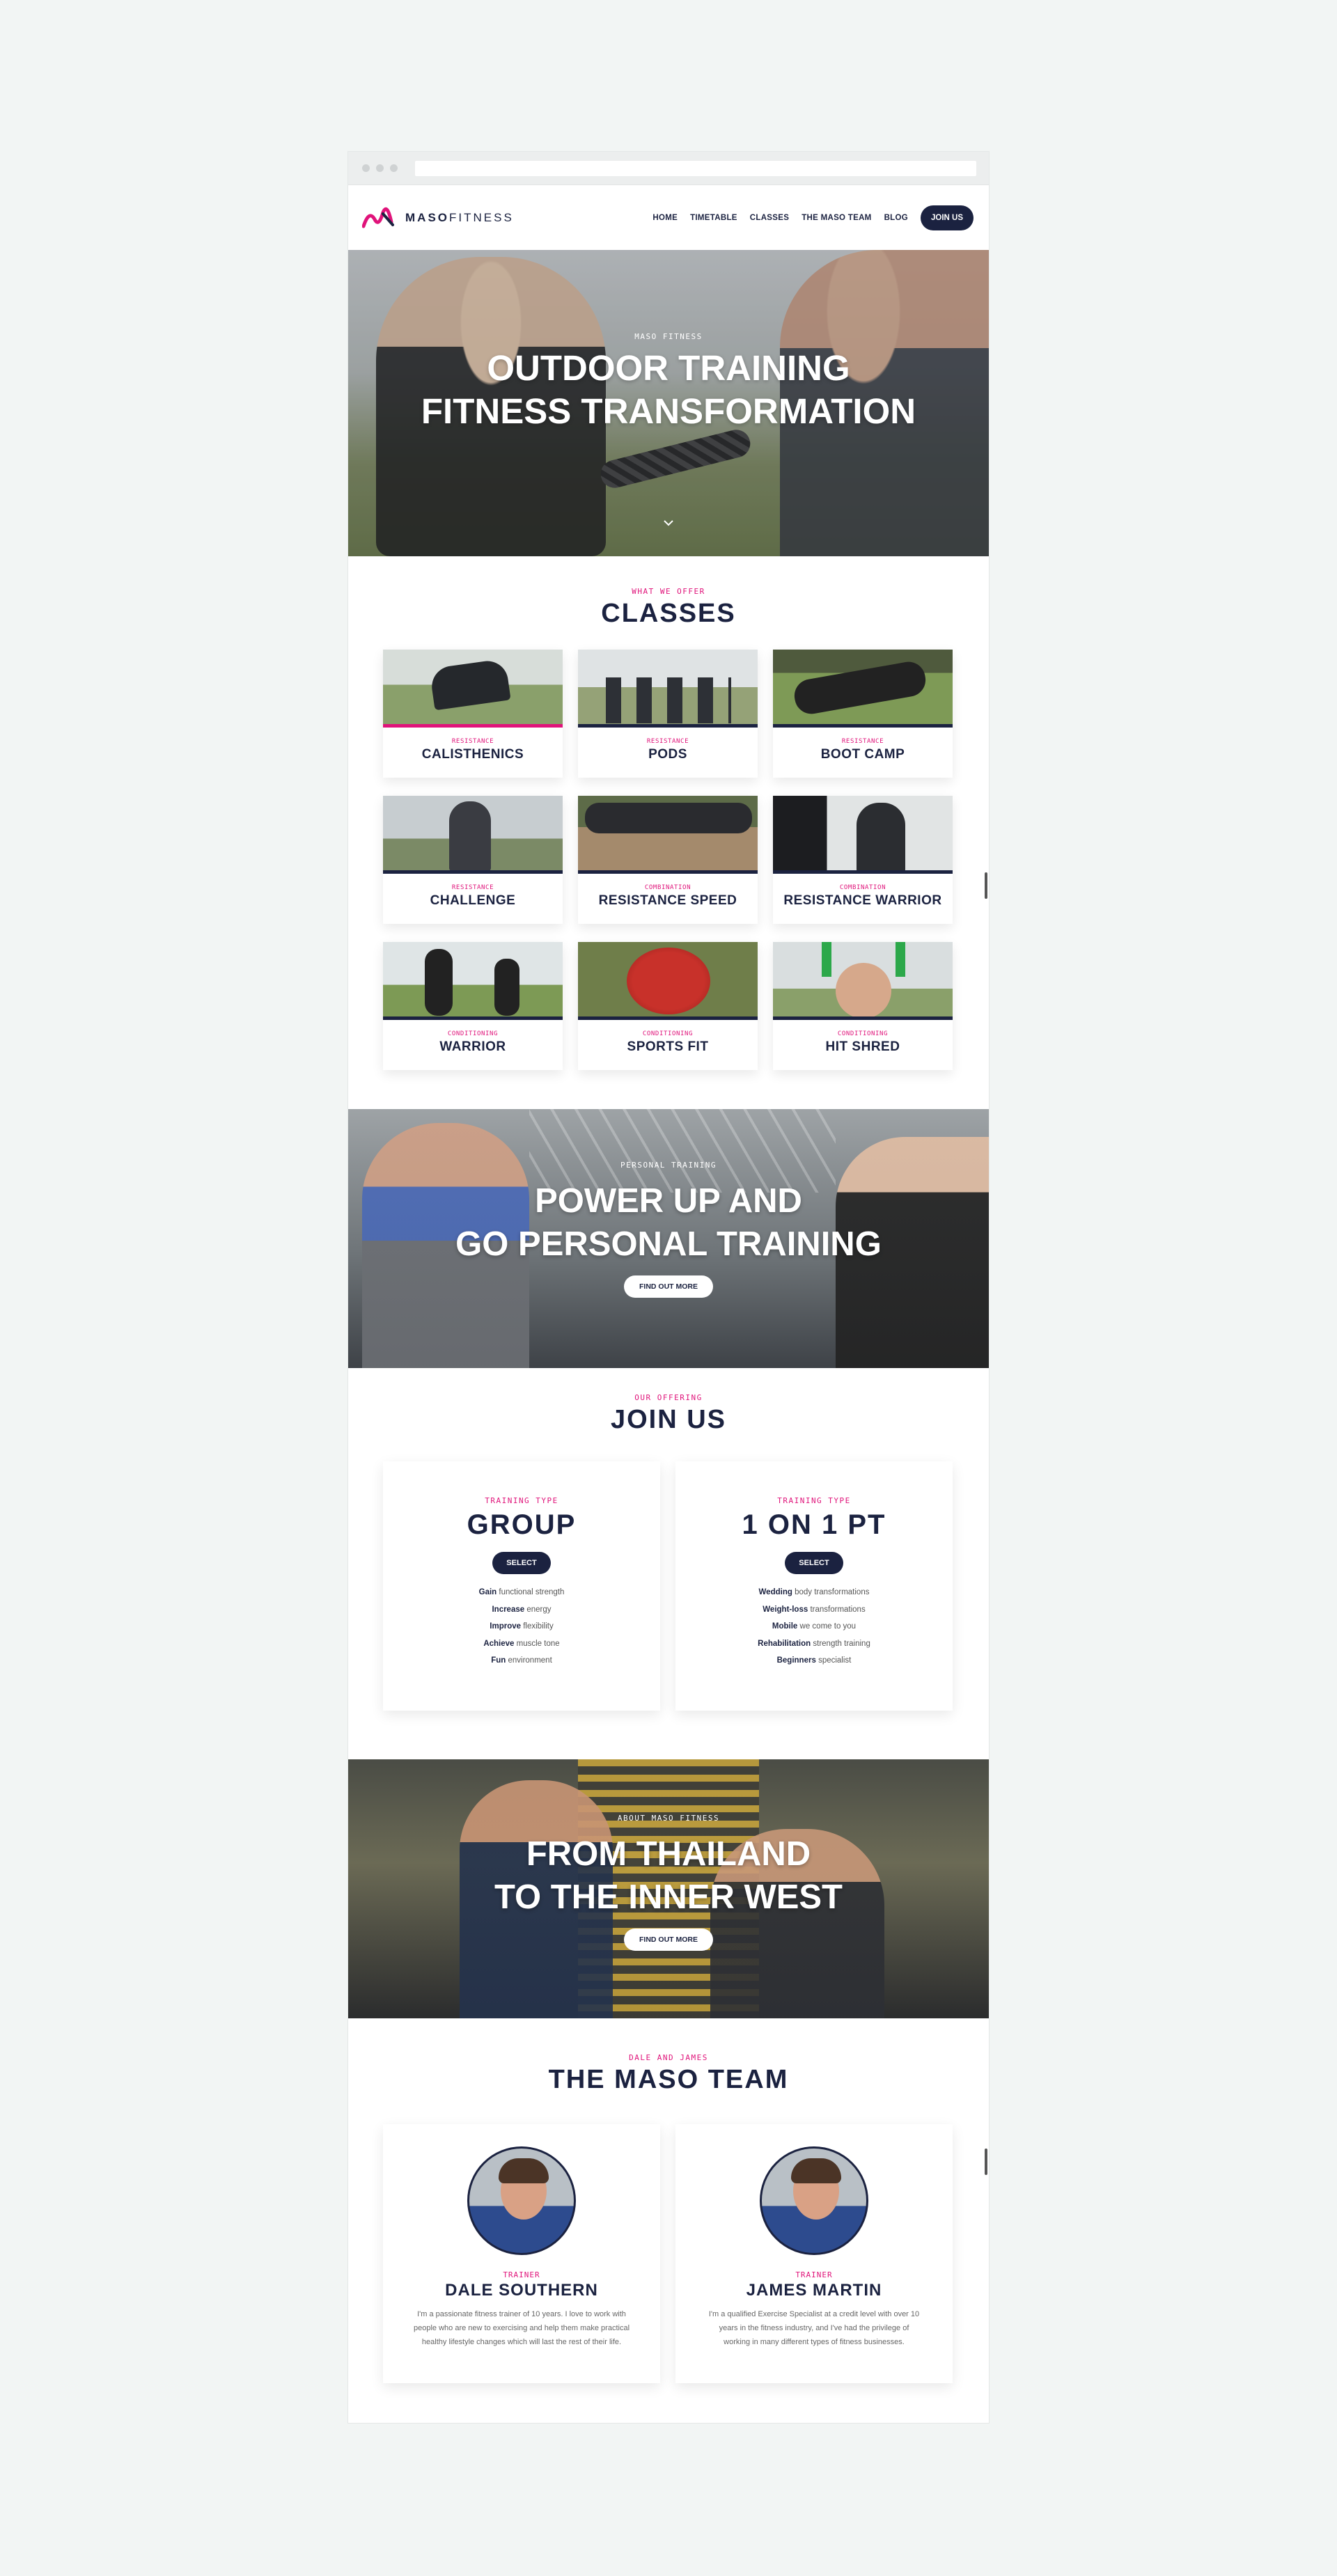 The image size is (1337, 2576). What do you see at coordinates (668, 1201) in the screenshot?
I see `banner-title-line: POWER UP AND` at bounding box center [668, 1201].